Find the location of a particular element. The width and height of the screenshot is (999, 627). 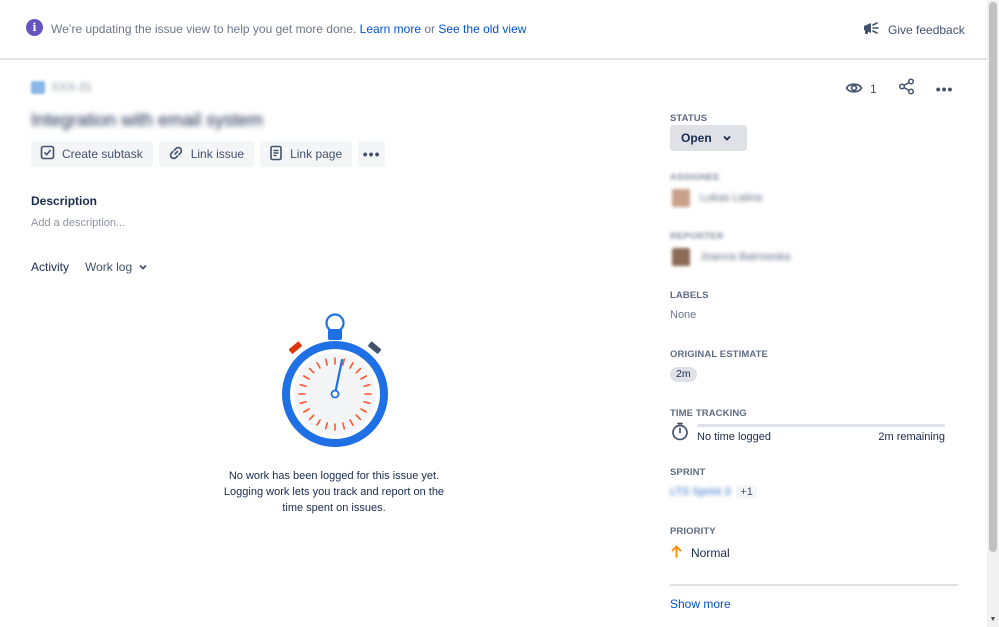

issue-actions: Create subtask Link issue Link page ••• is located at coordinates (208, 154).